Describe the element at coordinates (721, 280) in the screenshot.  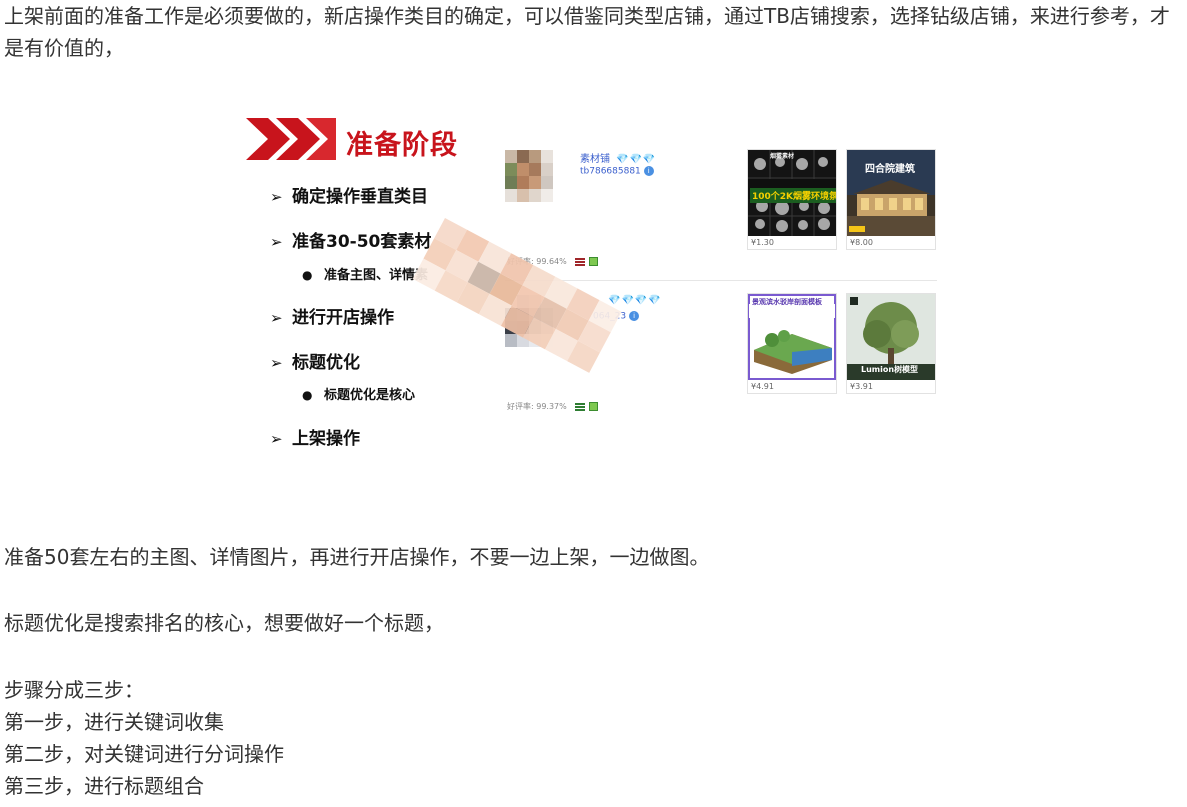
I see `divider` at that location.